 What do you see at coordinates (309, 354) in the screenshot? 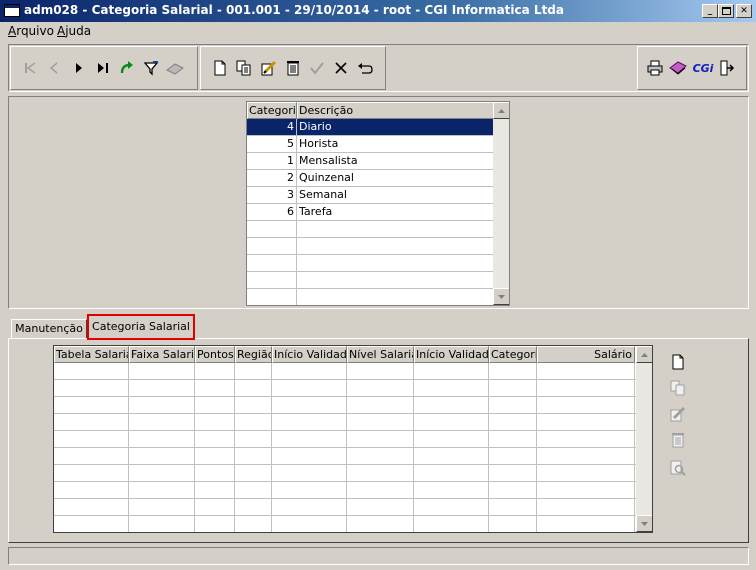
I see `column-header-inicio-validade: Início Validade` at bounding box center [309, 354].